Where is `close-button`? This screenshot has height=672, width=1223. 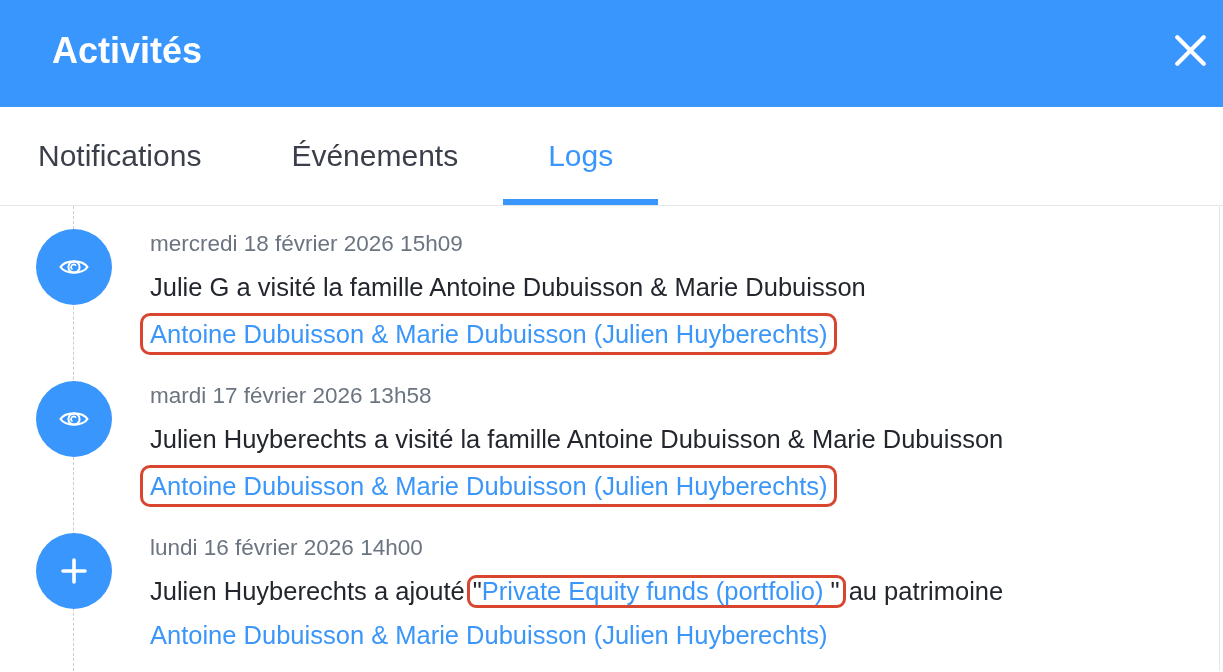 close-button is located at coordinates (1190, 50).